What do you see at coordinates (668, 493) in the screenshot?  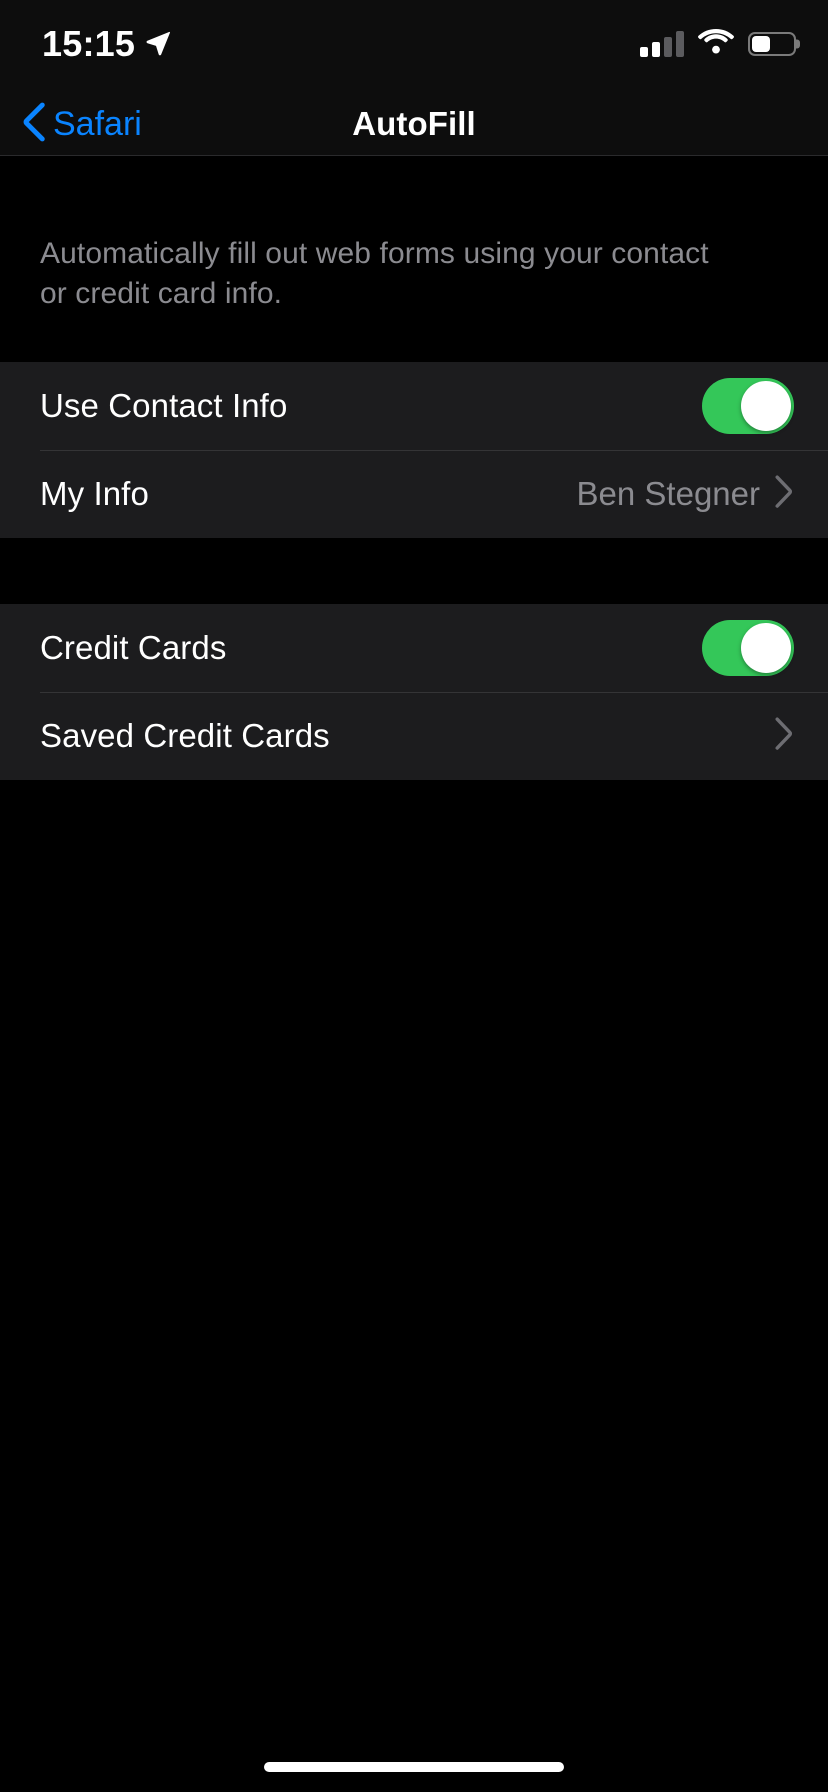 I see `row-value-my-info: Ben Stegner` at bounding box center [668, 493].